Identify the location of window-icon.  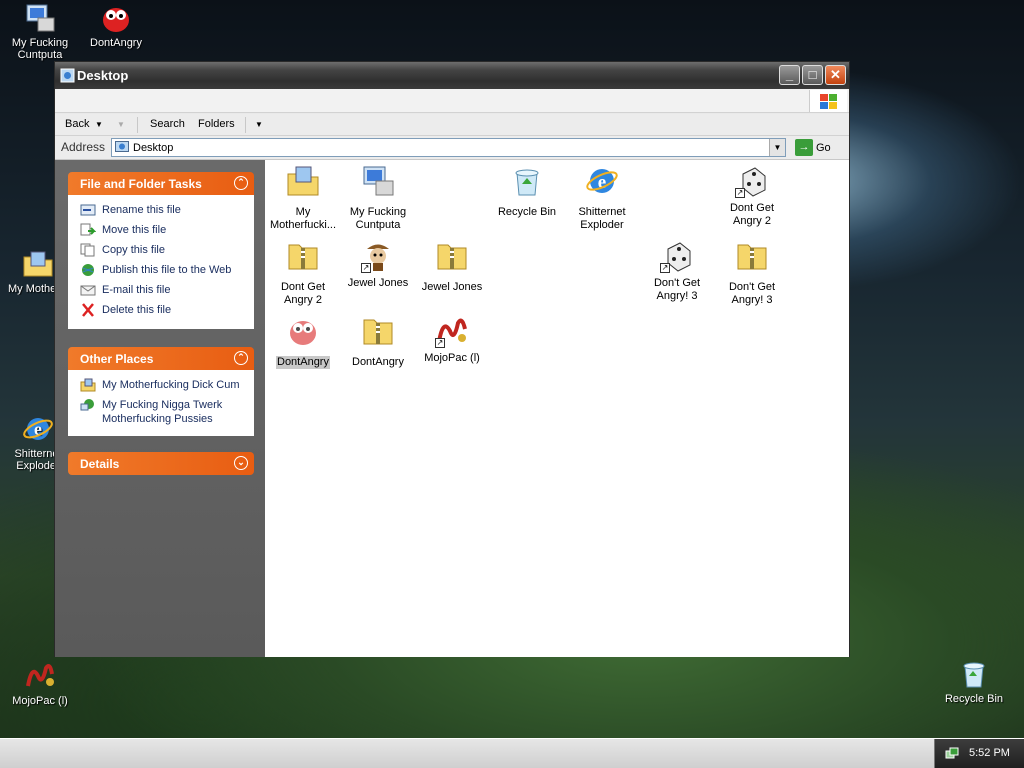
(67, 75).